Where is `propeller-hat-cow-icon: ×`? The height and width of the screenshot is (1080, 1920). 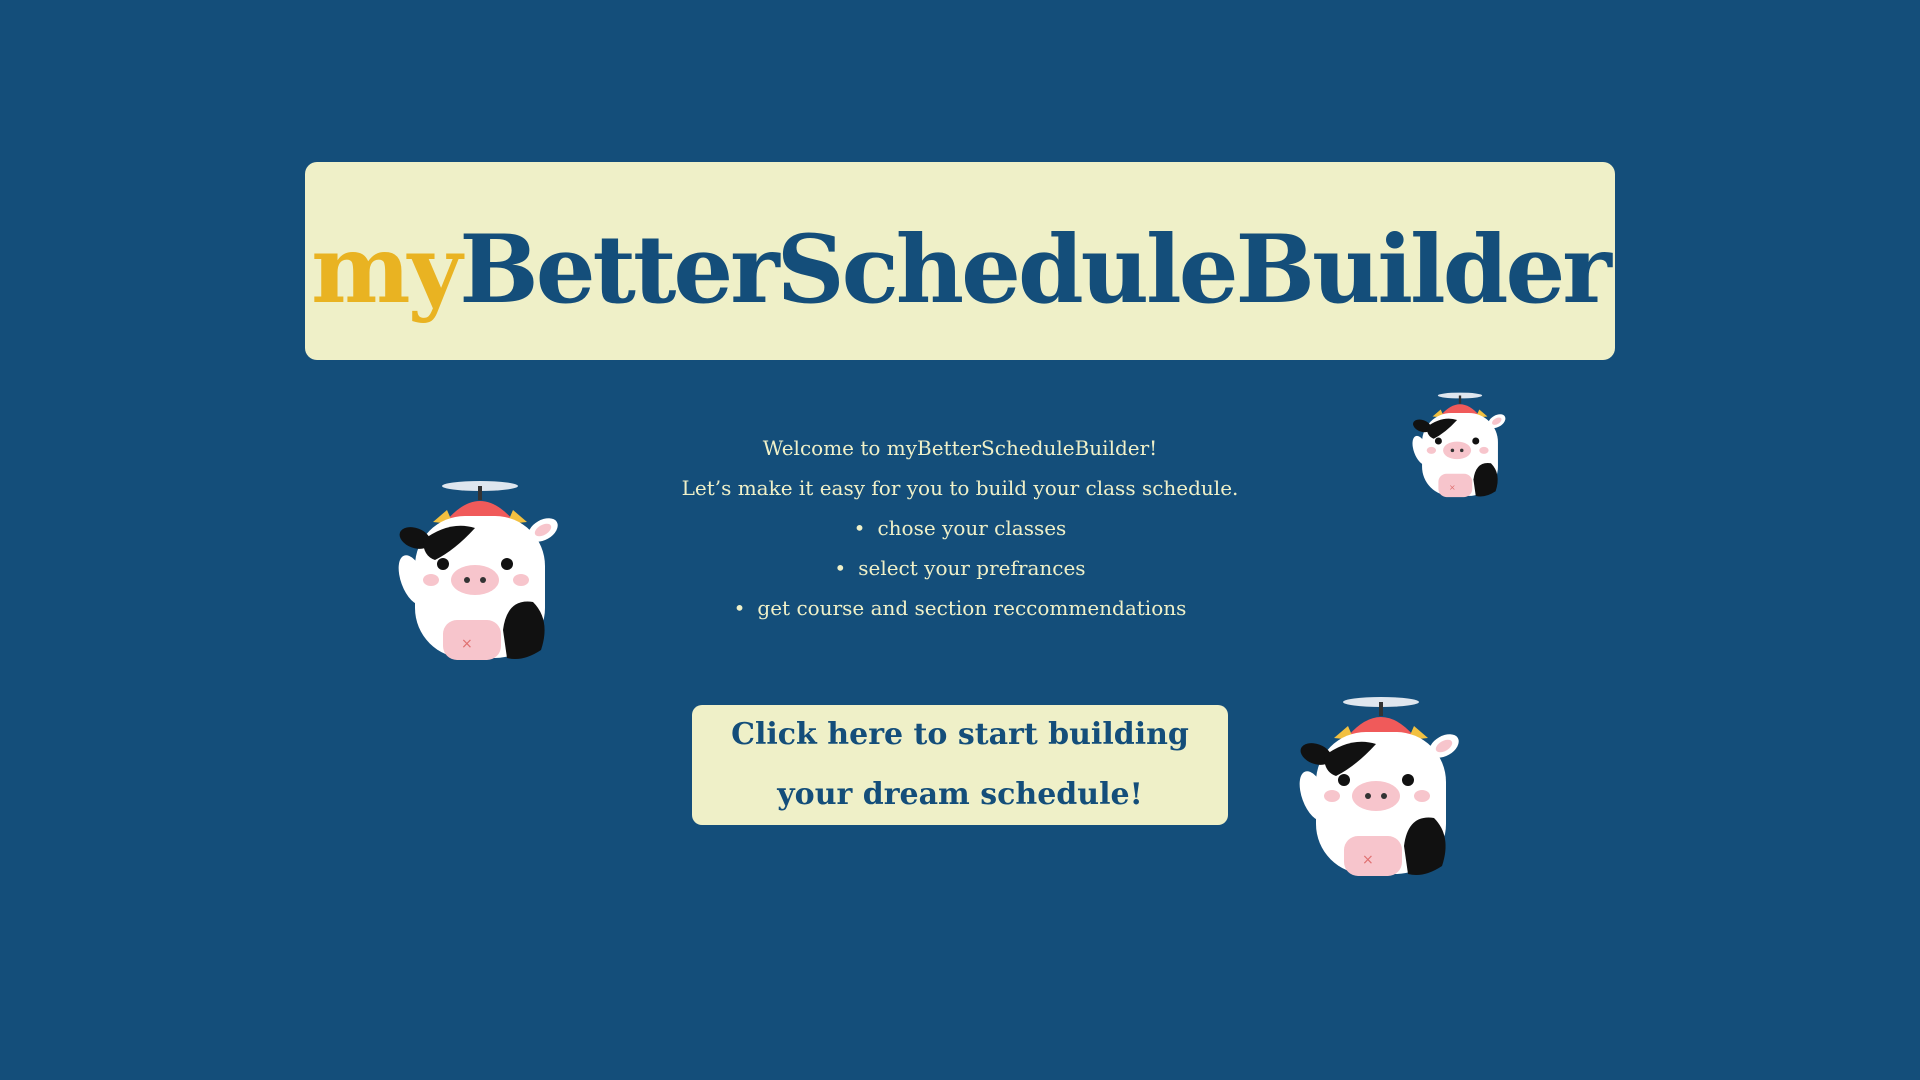
propeller-hat-cow-icon: × is located at coordinates (480, 572).